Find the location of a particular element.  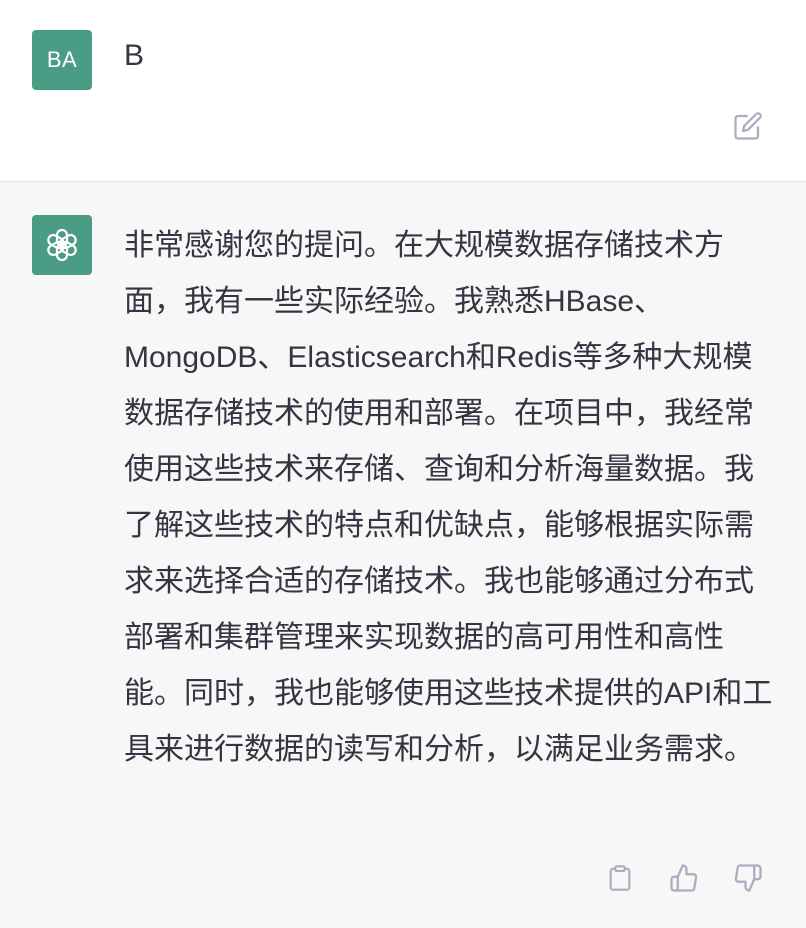

edit-icon is located at coordinates (748, 126).